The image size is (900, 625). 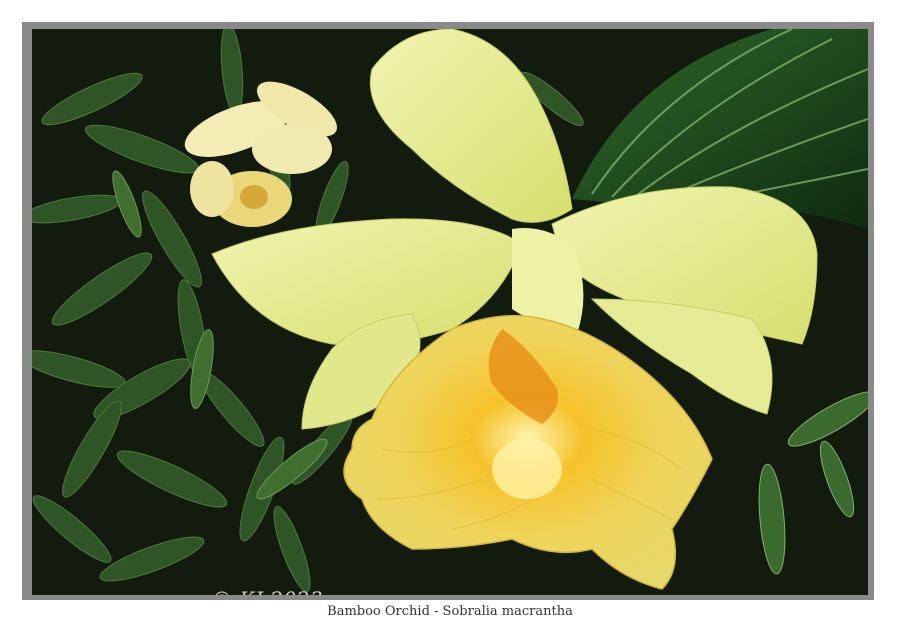 I want to click on copyright-watermark: © KJ 2023, so click(x=267, y=591).